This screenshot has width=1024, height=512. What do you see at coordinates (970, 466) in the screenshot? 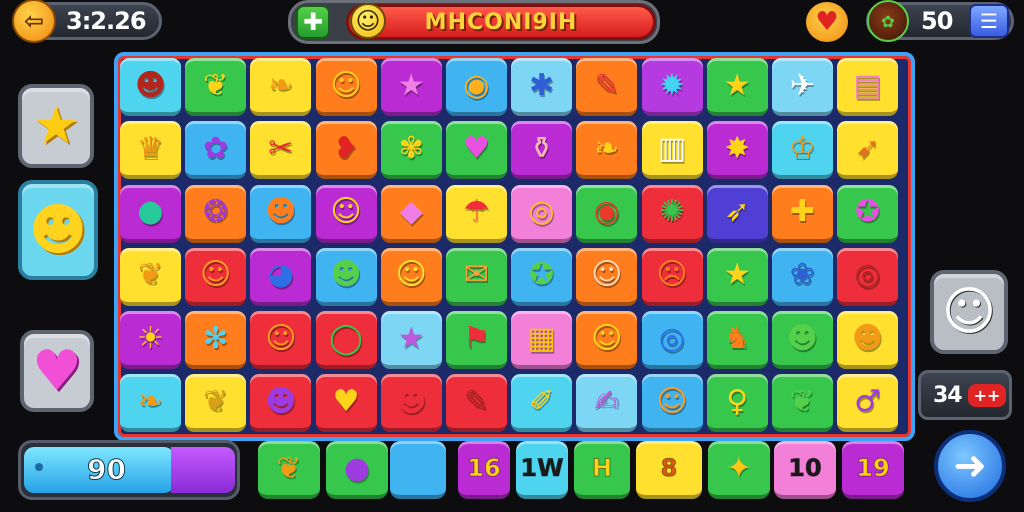
I see `next-button: ➜` at bounding box center [970, 466].